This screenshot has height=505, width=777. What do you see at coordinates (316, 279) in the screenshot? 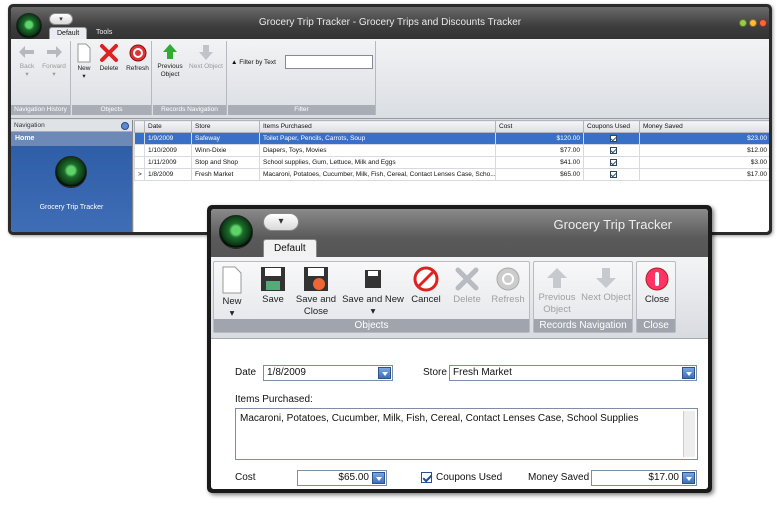
I see `save-close-icon` at bounding box center [316, 279].